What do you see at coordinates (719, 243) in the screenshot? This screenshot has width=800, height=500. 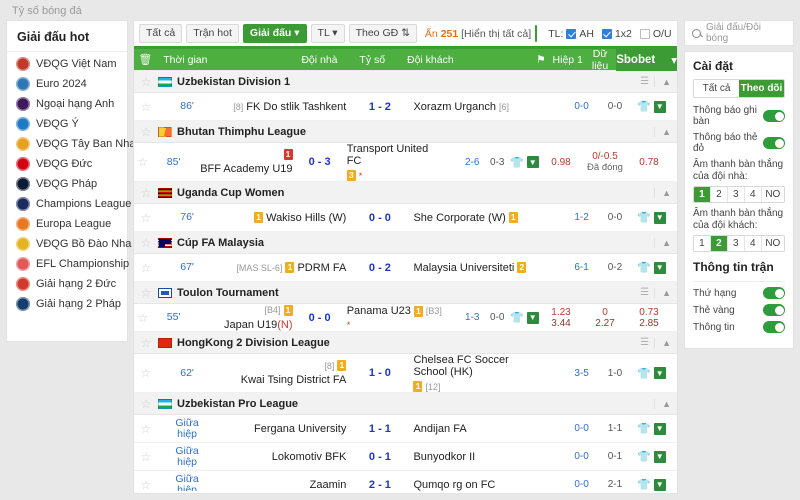 I see `away-sound-option-2: 2` at bounding box center [719, 243].